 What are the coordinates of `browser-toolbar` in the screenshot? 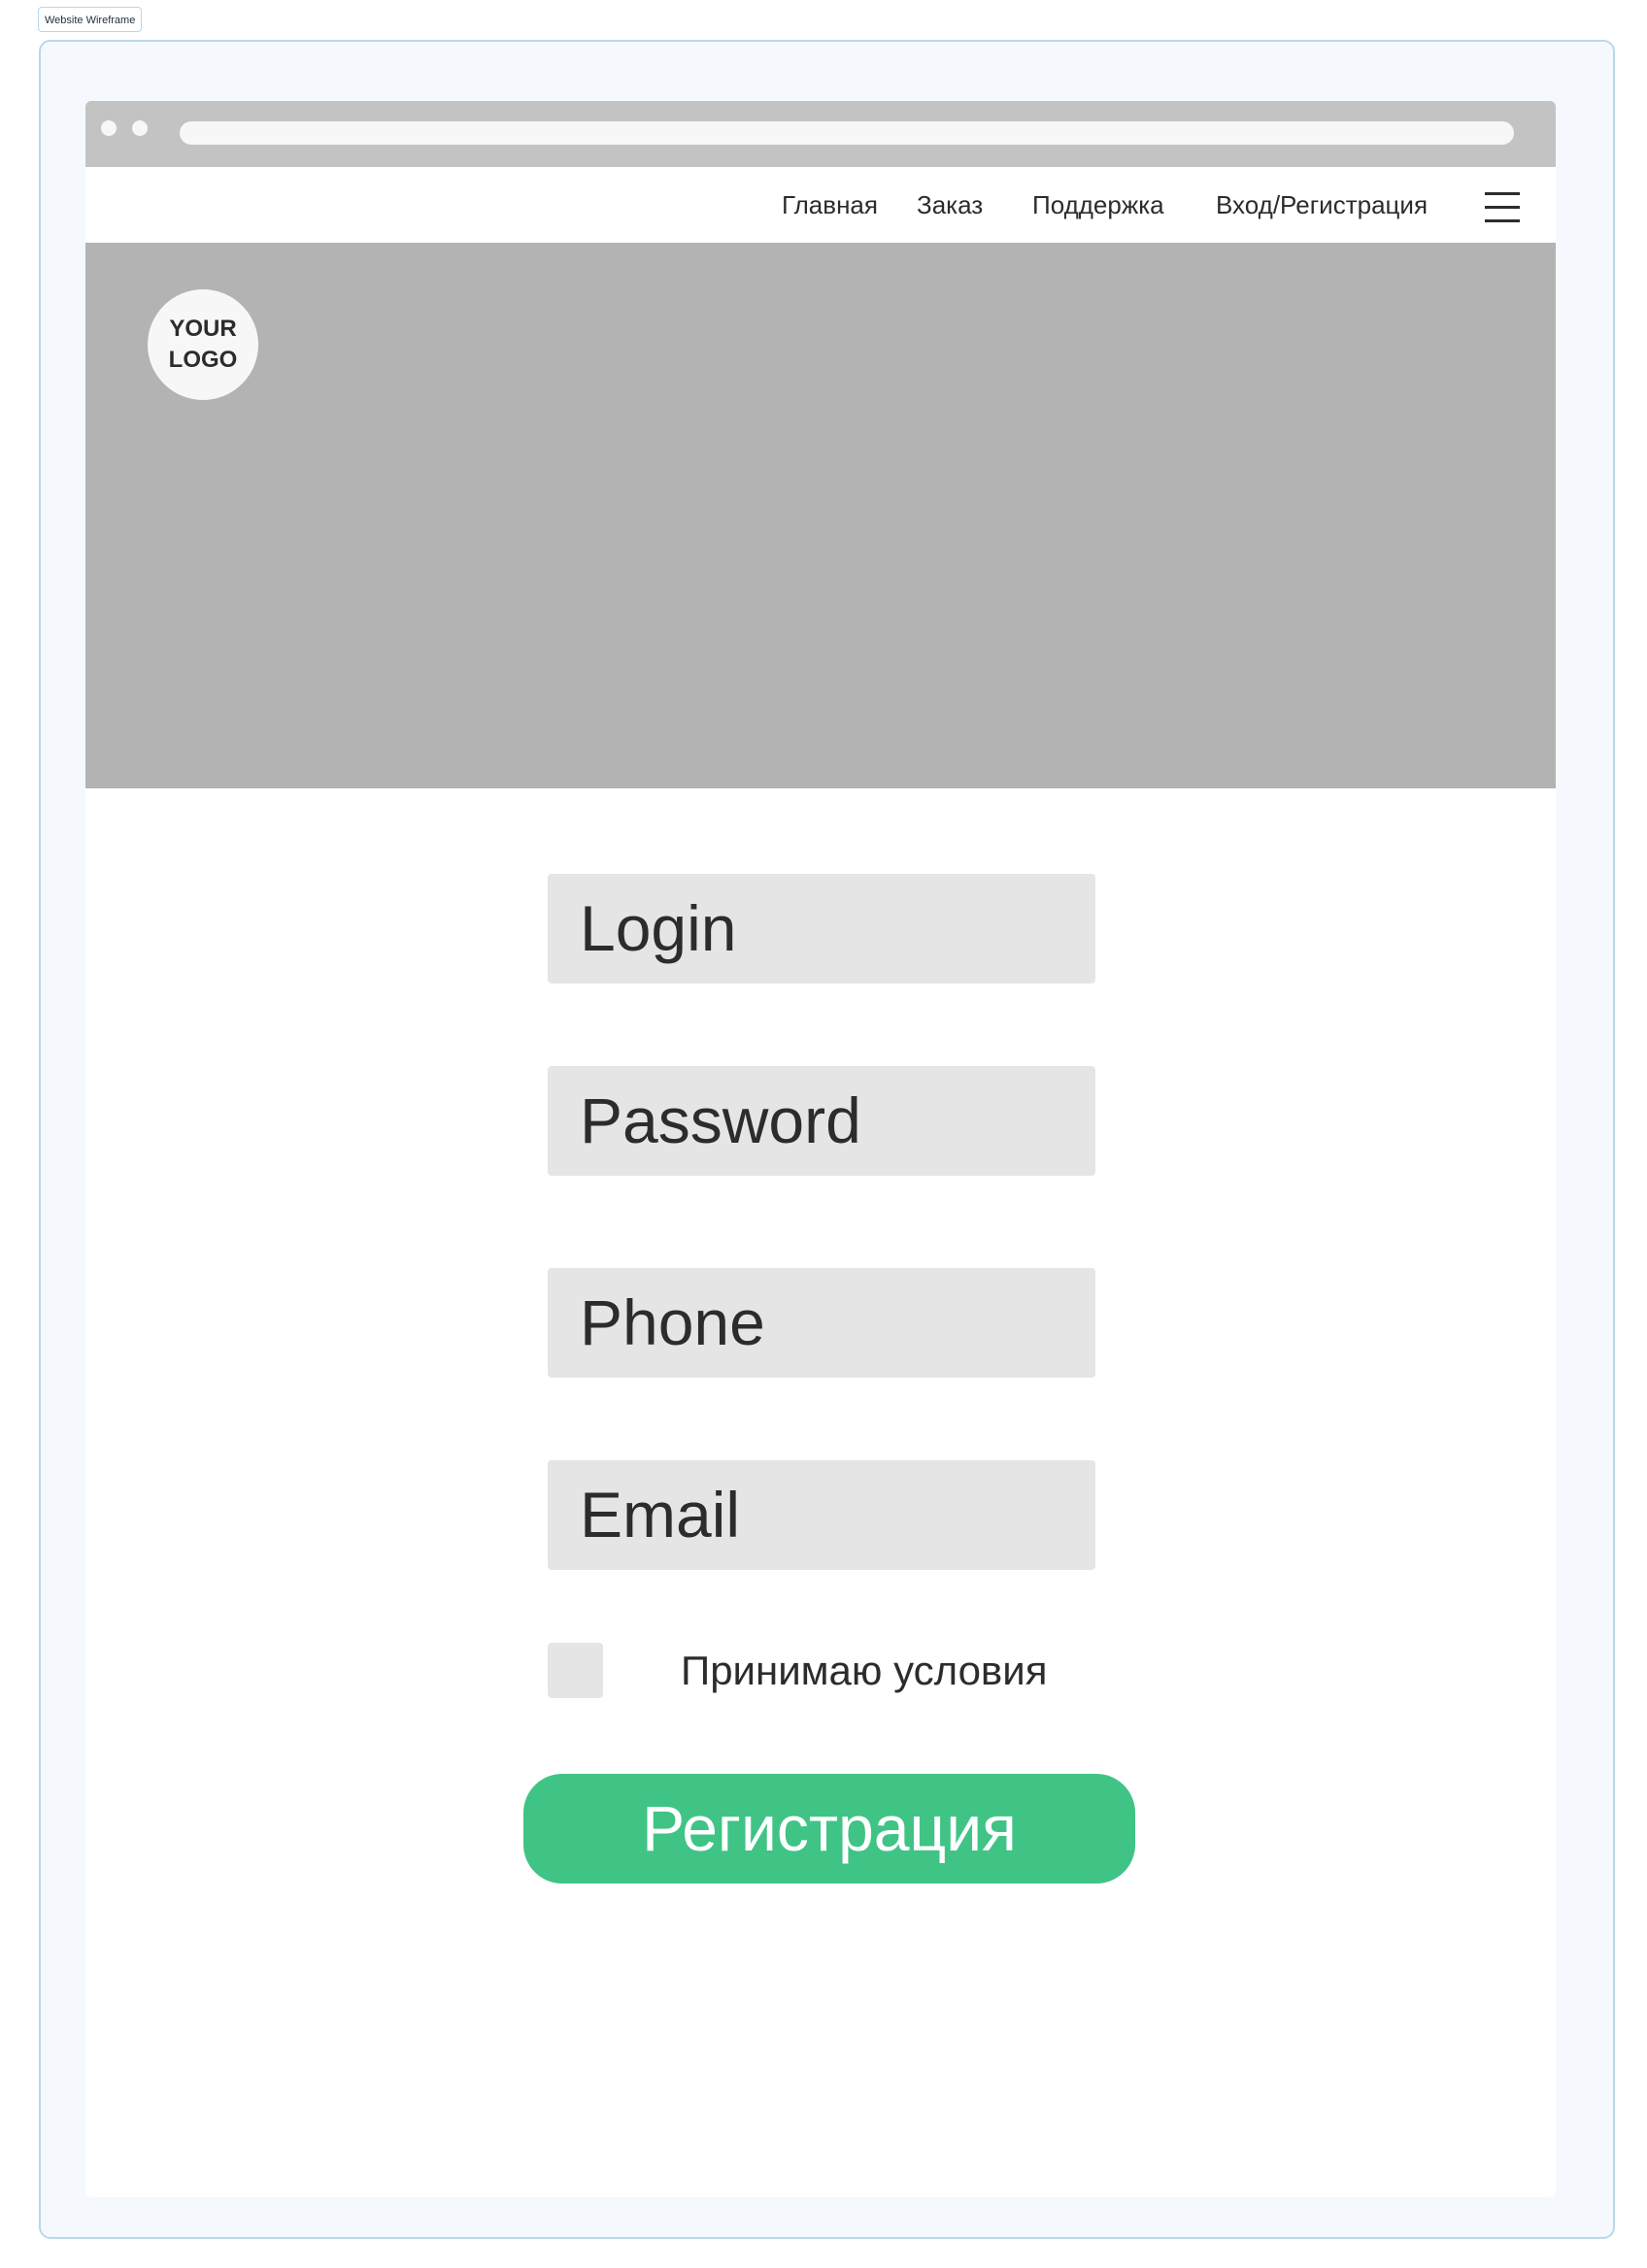 It's located at (820, 134).